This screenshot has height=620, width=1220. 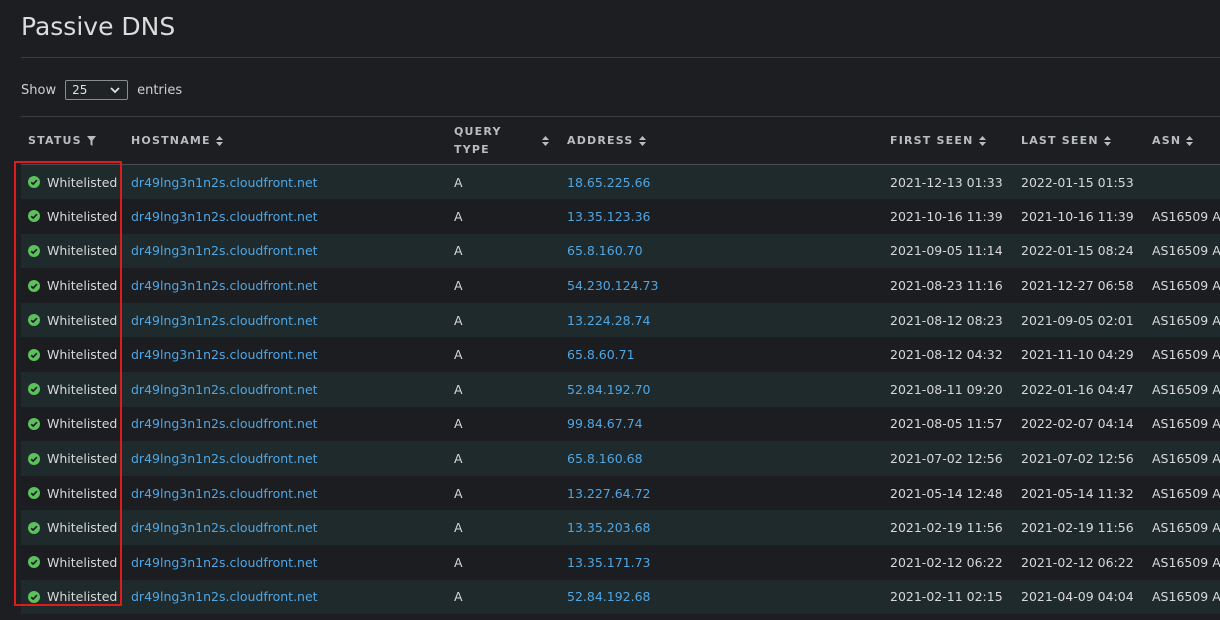 I want to click on column-header-status: STATUS, so click(x=72, y=141).